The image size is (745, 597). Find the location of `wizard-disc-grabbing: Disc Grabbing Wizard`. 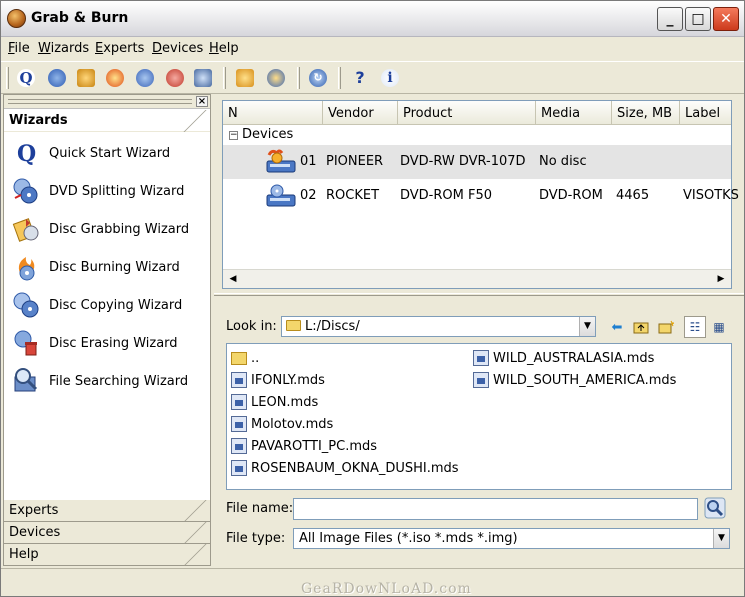

wizard-disc-grabbing: Disc Grabbing Wizard is located at coordinates (110, 229).